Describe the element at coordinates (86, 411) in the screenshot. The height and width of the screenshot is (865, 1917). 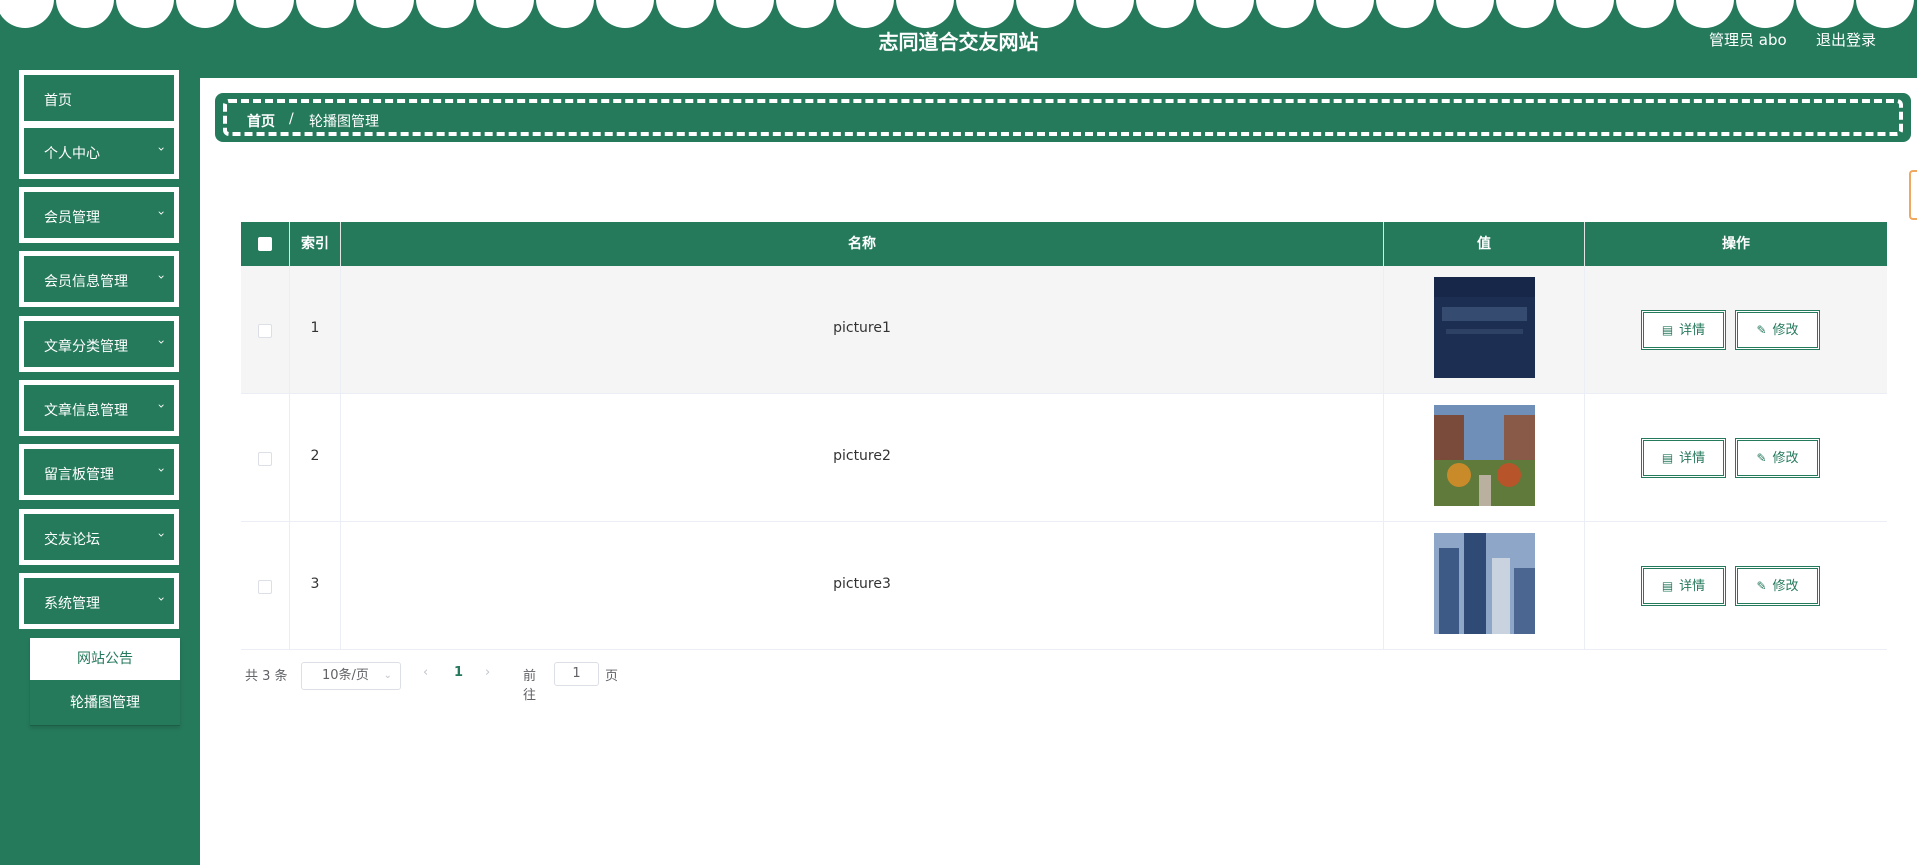
I see `sidebar-item-label: 文章信息管理` at that location.